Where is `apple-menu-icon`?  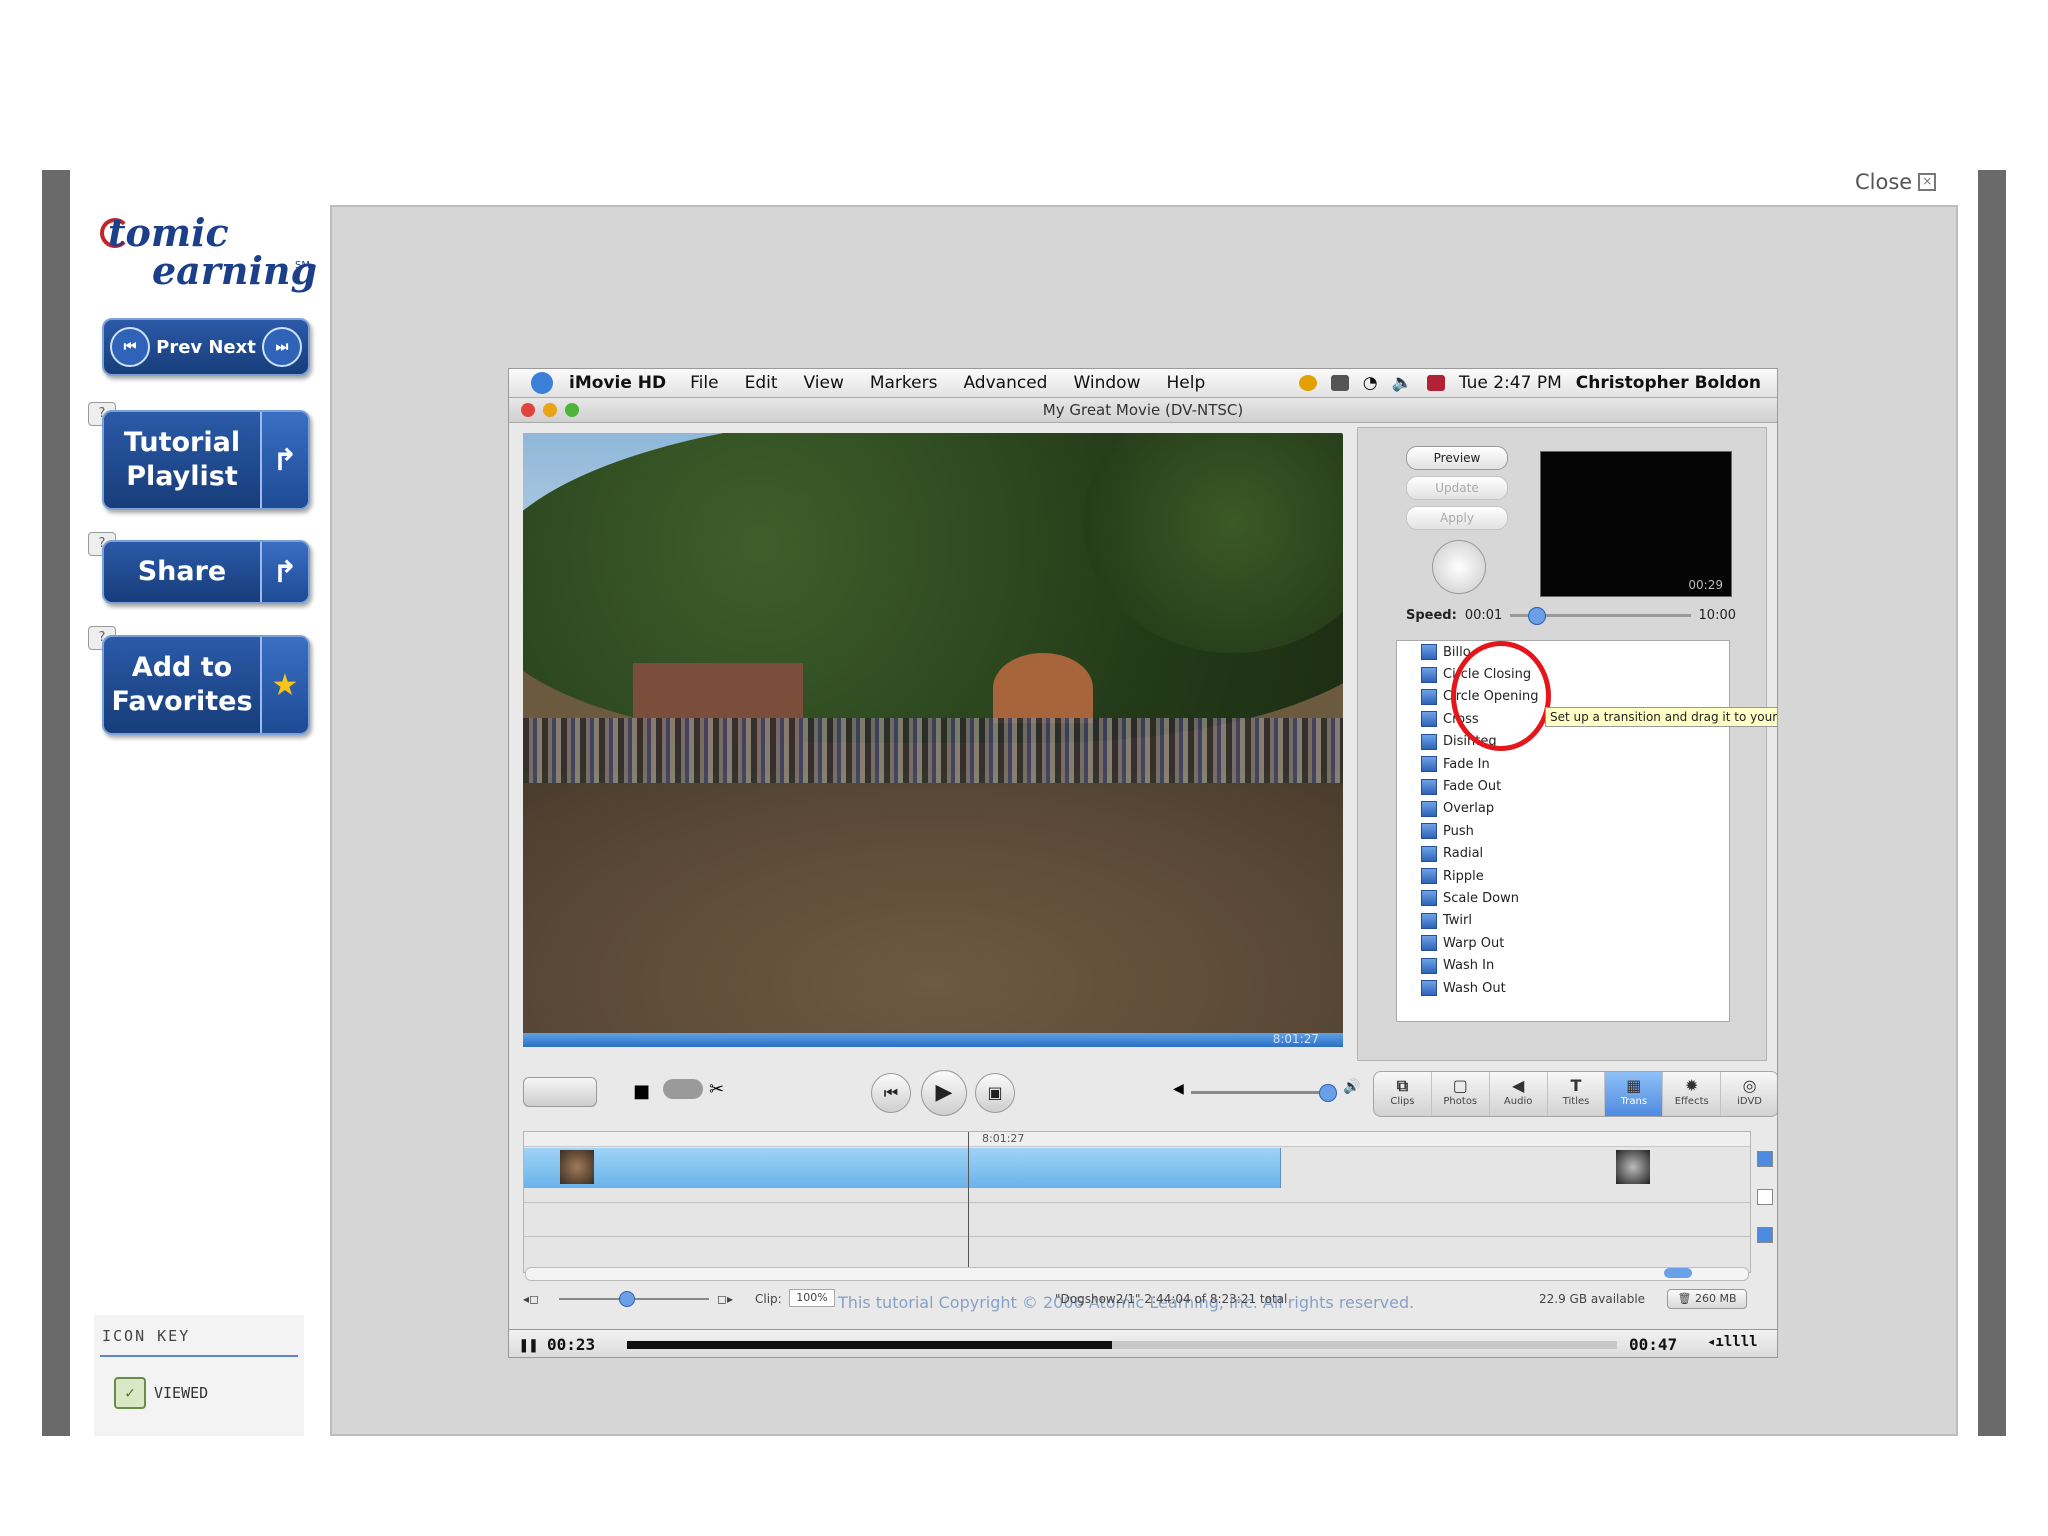
apple-menu-icon is located at coordinates (542, 383).